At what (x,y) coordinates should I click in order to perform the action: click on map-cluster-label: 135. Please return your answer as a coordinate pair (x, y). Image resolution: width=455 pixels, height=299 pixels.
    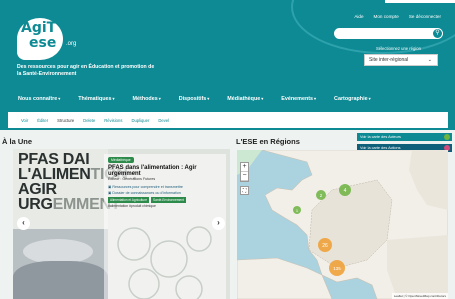
    Looking at the image, I should click on (337, 268).